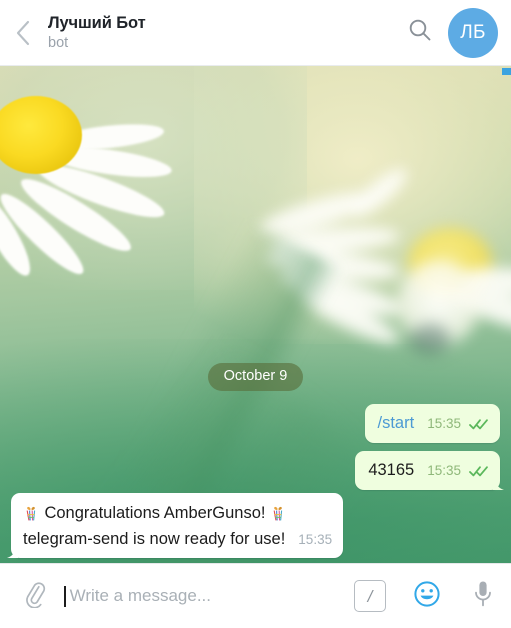 The image size is (511, 628). I want to click on date-divider: October 9, so click(255, 377).